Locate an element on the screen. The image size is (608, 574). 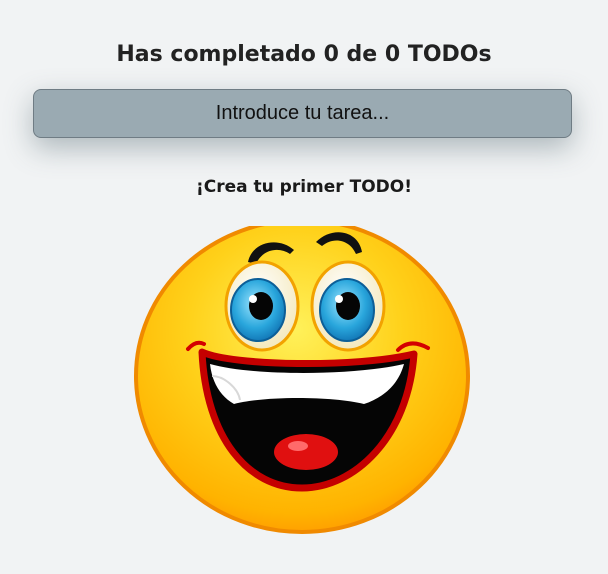
page-title: Has completado 0 de 0 TODOs is located at coordinates (304, 54).